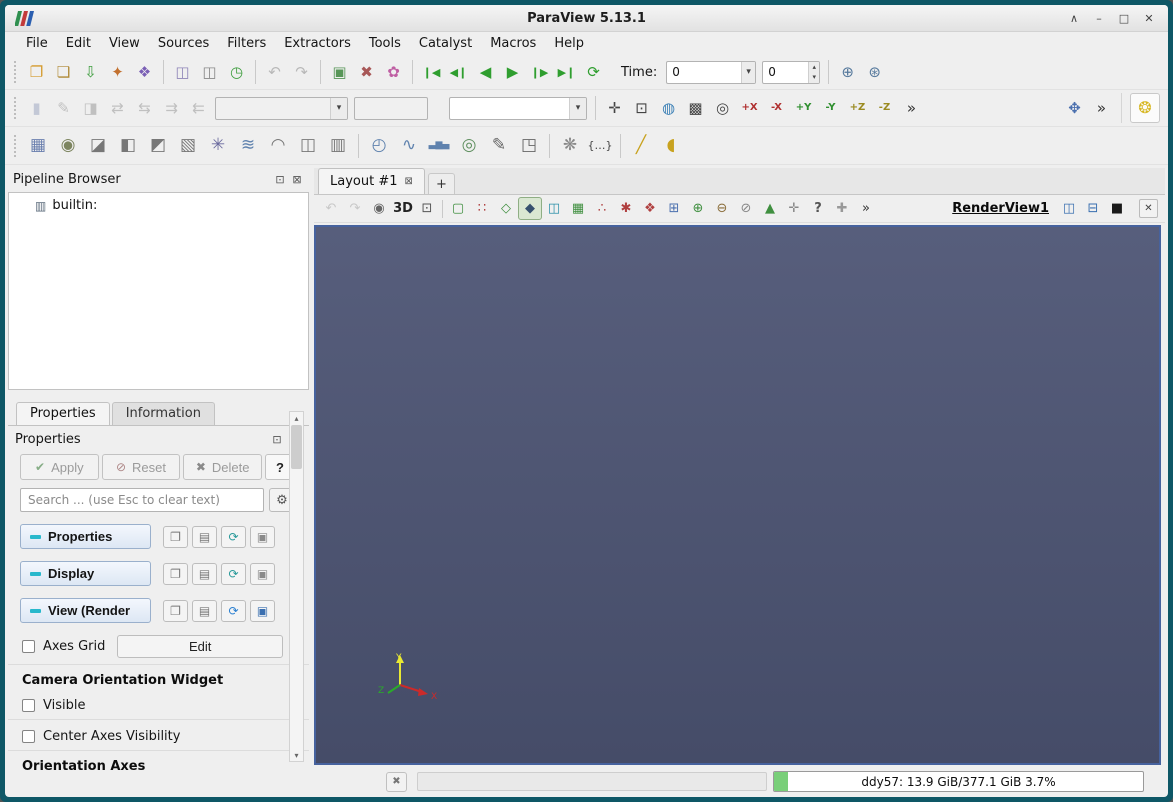  Describe the element at coordinates (28, 646) in the screenshot. I see `axes-grid-checkbox` at that location.